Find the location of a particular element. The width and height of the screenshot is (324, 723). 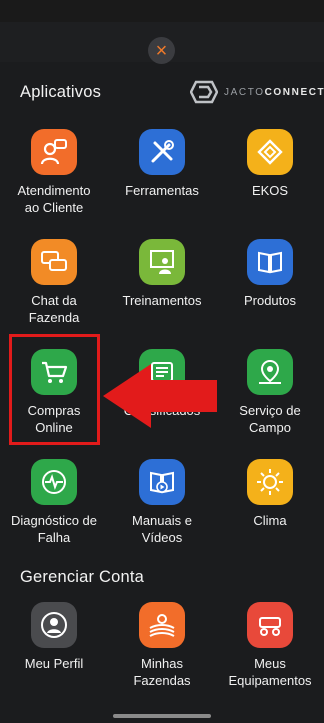

app-minhas-fazendas: Minhas Fazendas is located at coordinates (162, 645).